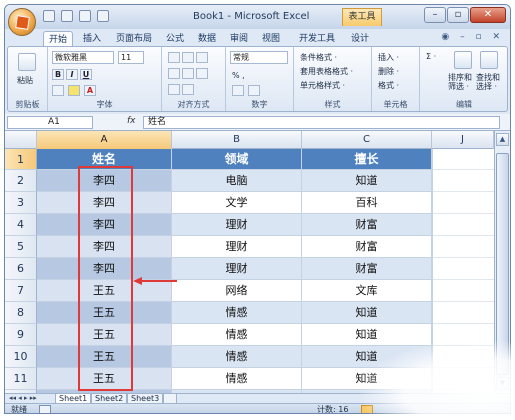 This screenshot has height=420, width=515. What do you see at coordinates (175, 39) in the screenshot?
I see `tab-formulas: 公式` at bounding box center [175, 39].